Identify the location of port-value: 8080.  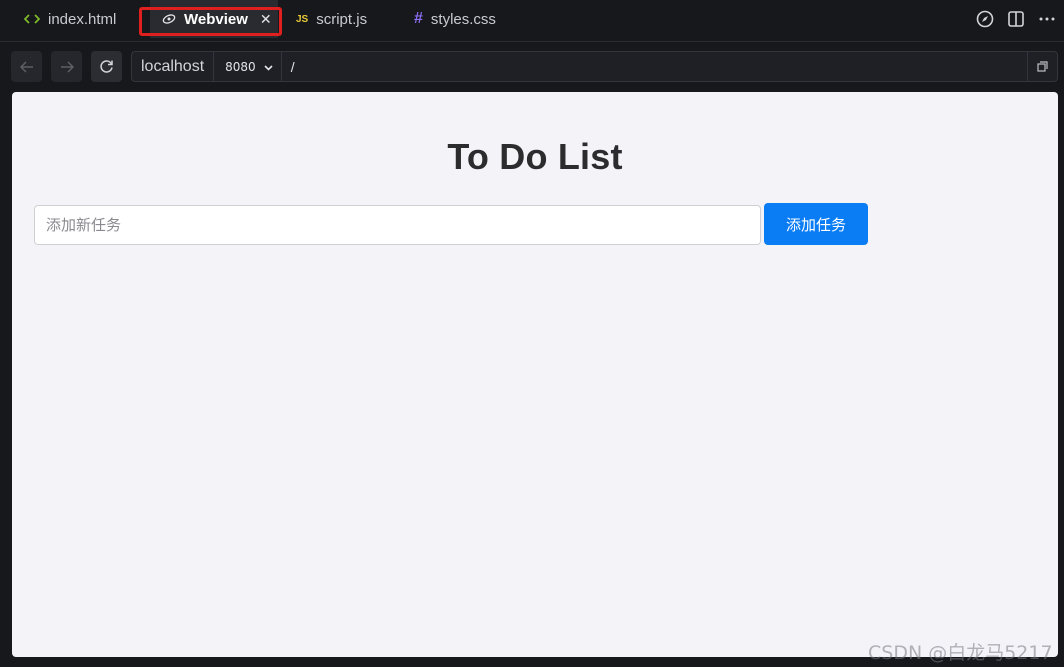
(240, 66).